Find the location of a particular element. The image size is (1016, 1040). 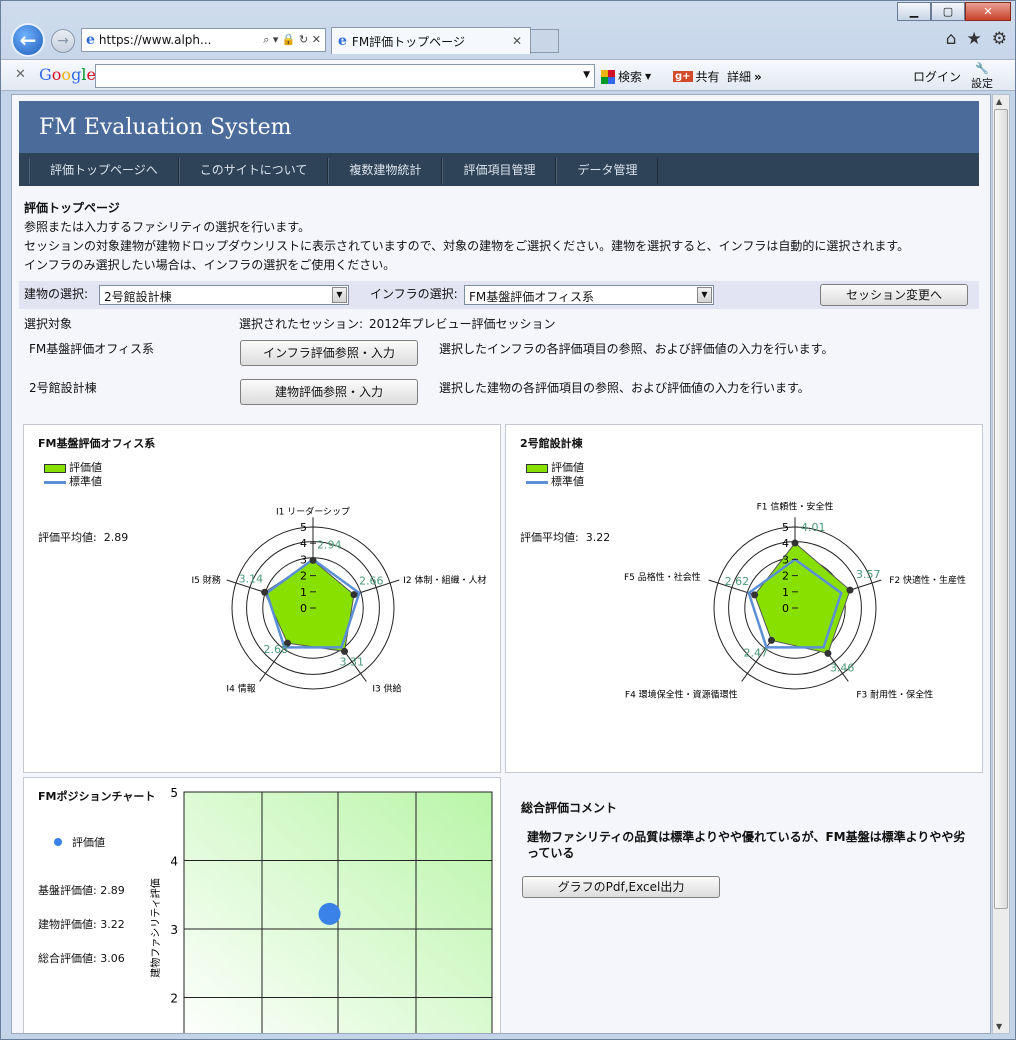

data-label: 2.94 is located at coordinates (329, 544).